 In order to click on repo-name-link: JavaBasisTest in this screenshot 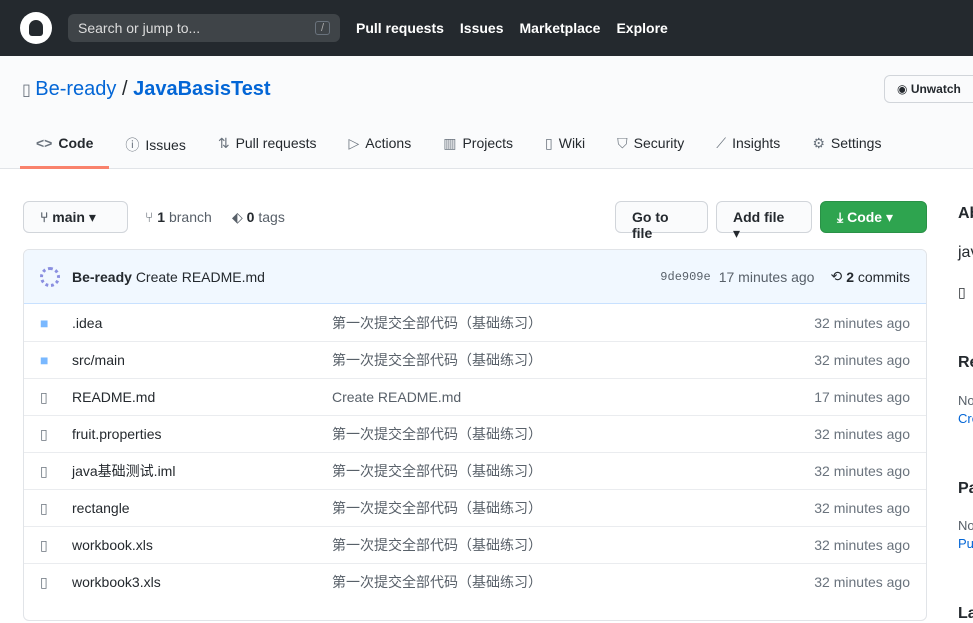, I will do `click(202, 89)`.